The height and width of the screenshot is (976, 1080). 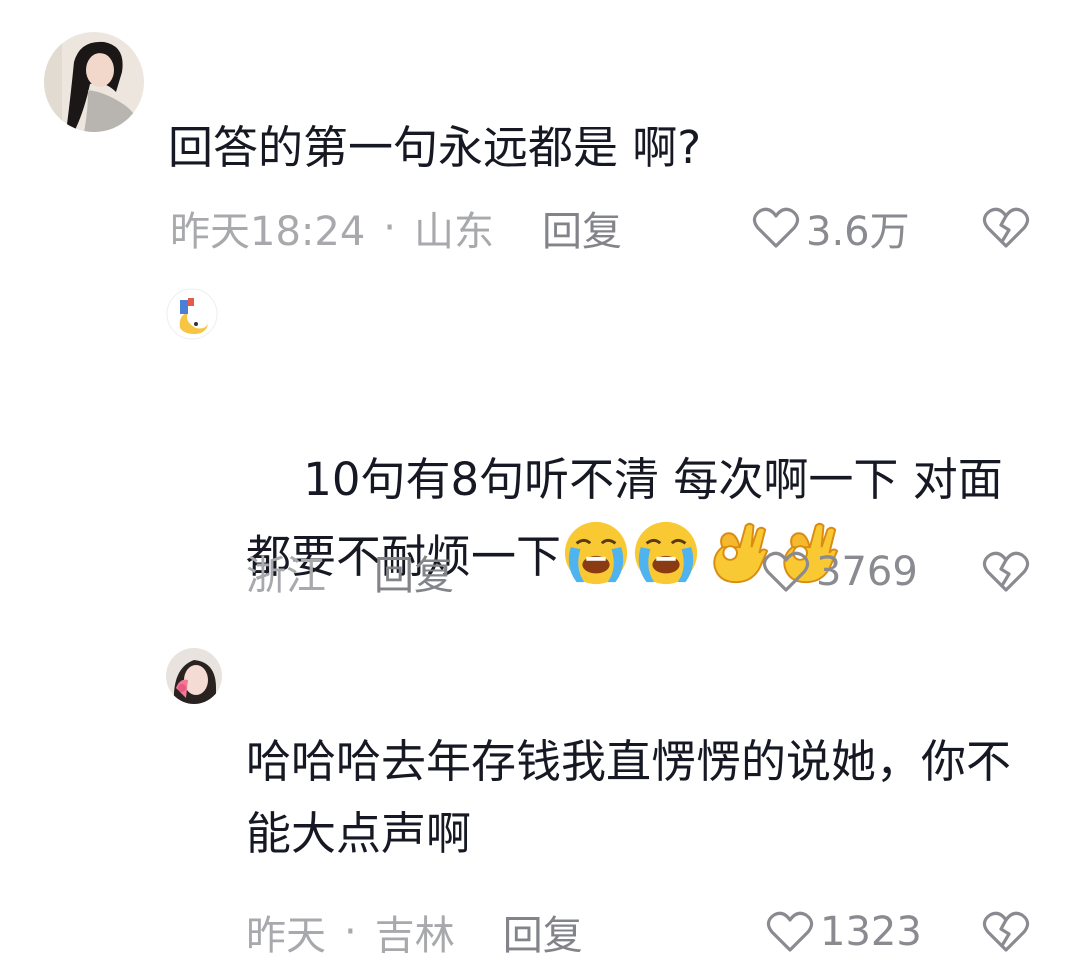 What do you see at coordinates (858, 232) in the screenshot?
I see `like-count: 3.6万` at bounding box center [858, 232].